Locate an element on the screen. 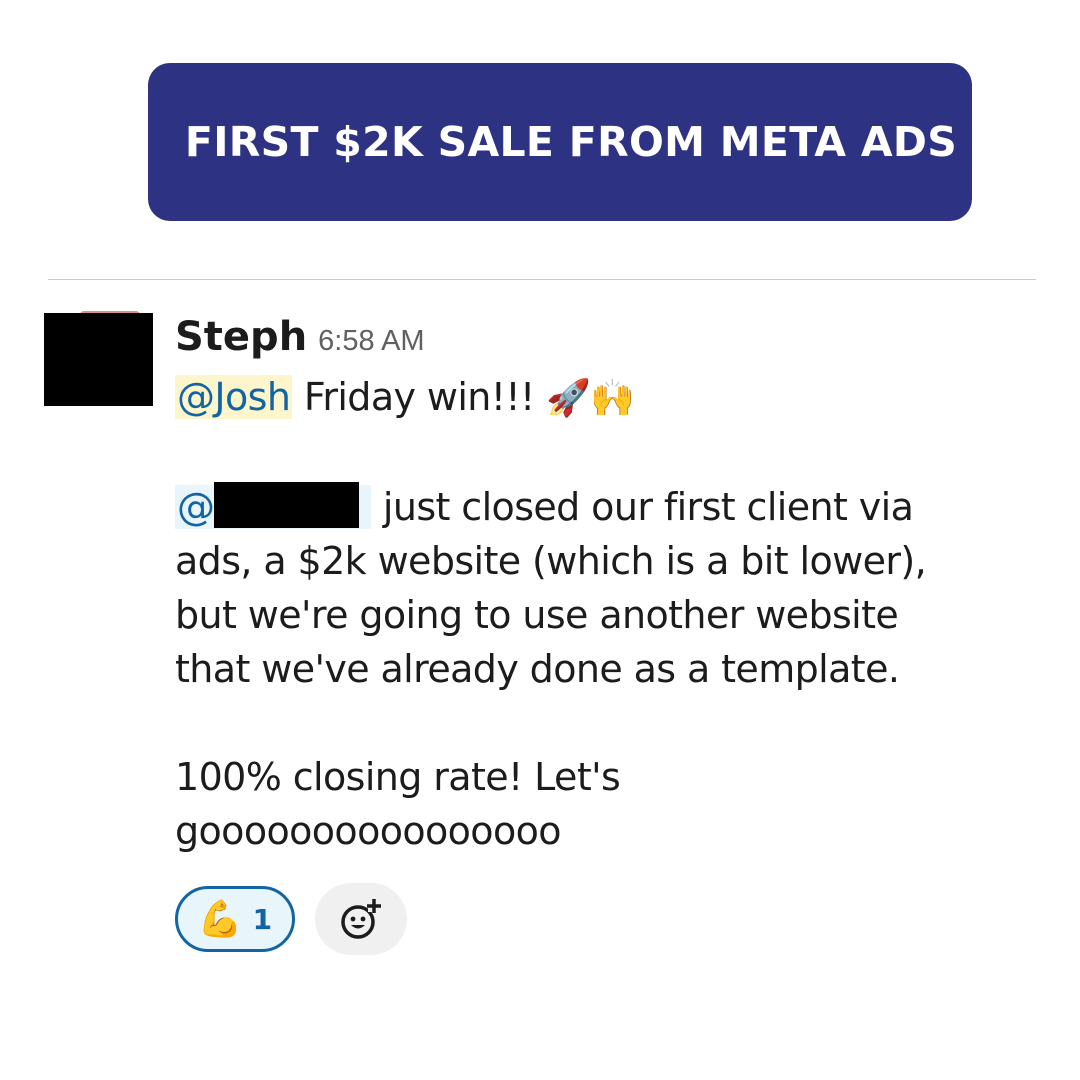 The image size is (1080, 1080). message-line: but we're going to use another website is located at coordinates (537, 615).